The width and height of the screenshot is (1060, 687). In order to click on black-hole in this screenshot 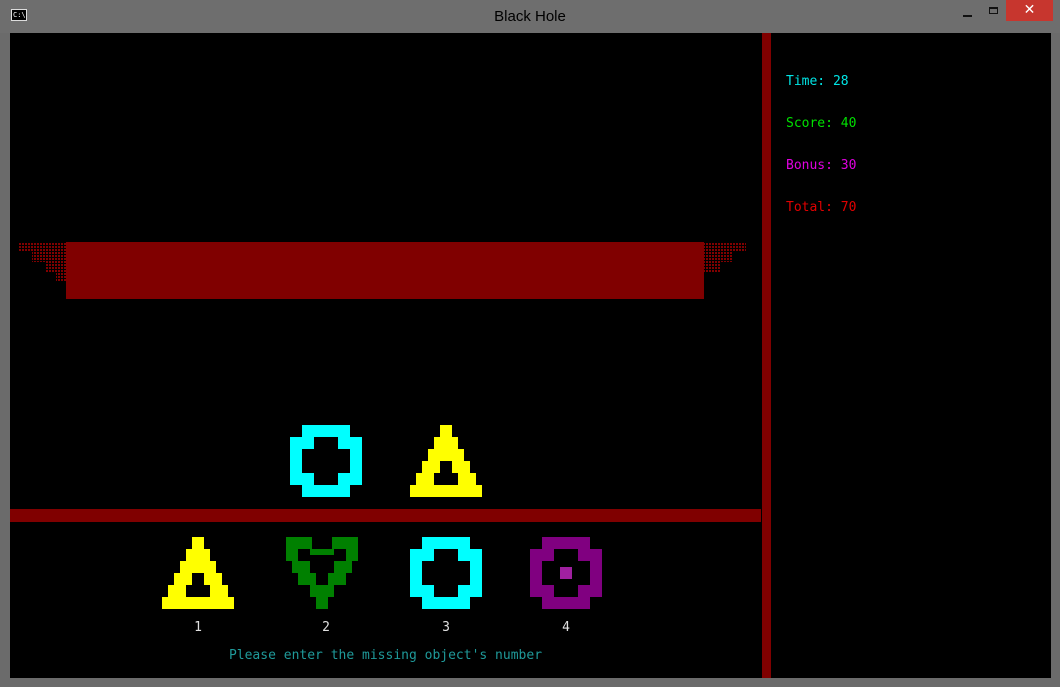, I will do `click(382, 270)`.